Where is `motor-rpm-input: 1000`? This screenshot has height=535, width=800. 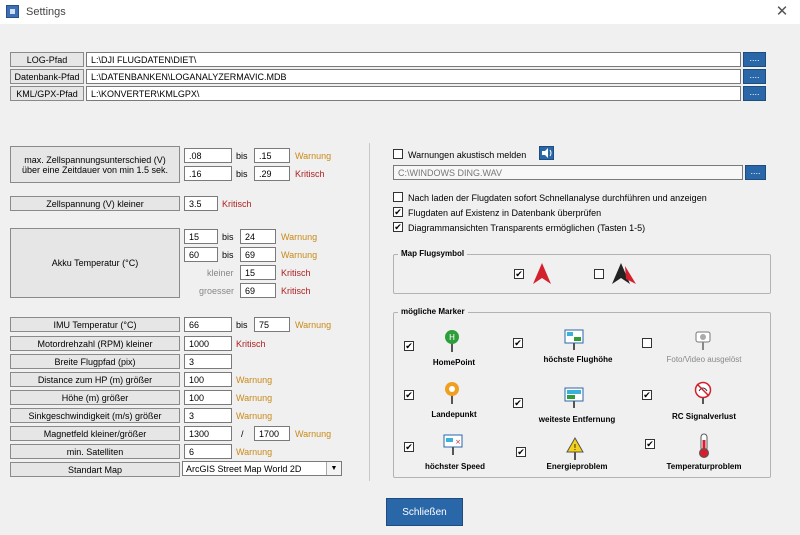 motor-rpm-input: 1000 is located at coordinates (208, 343).